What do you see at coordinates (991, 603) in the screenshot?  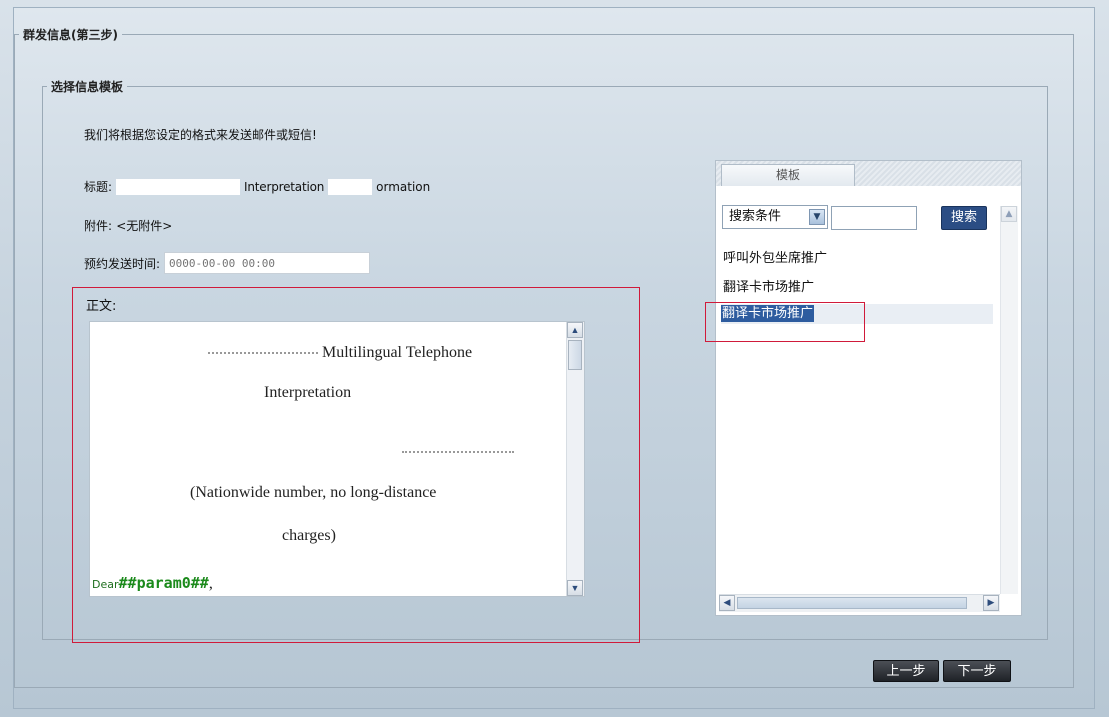 I see `scroll-right-icon: ▶` at bounding box center [991, 603].